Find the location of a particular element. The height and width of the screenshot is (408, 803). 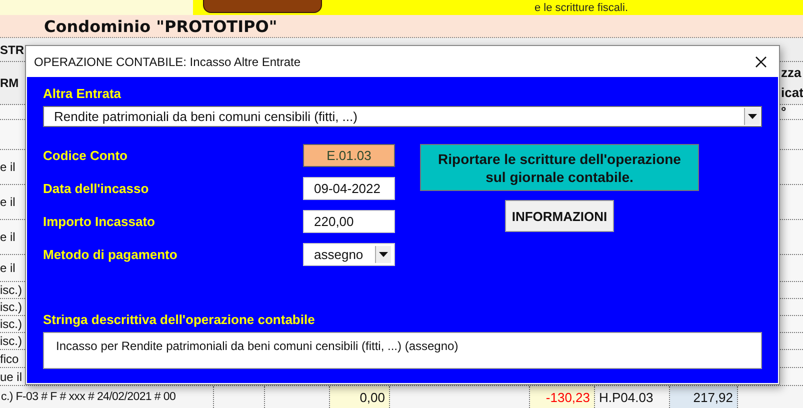

field-label: Stringa descrittiva dell'operazione contabile is located at coordinates (179, 319).